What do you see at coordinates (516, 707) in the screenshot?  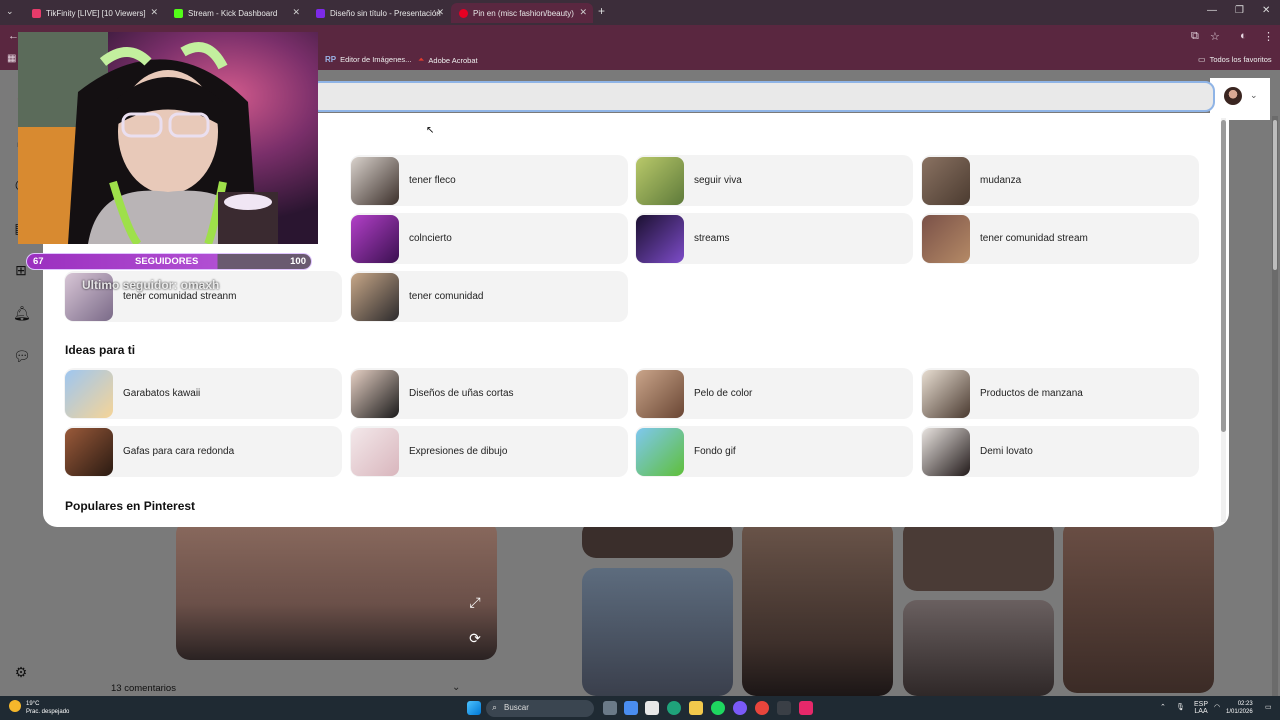 I see `search-placeholder: Buscar` at bounding box center [516, 707].